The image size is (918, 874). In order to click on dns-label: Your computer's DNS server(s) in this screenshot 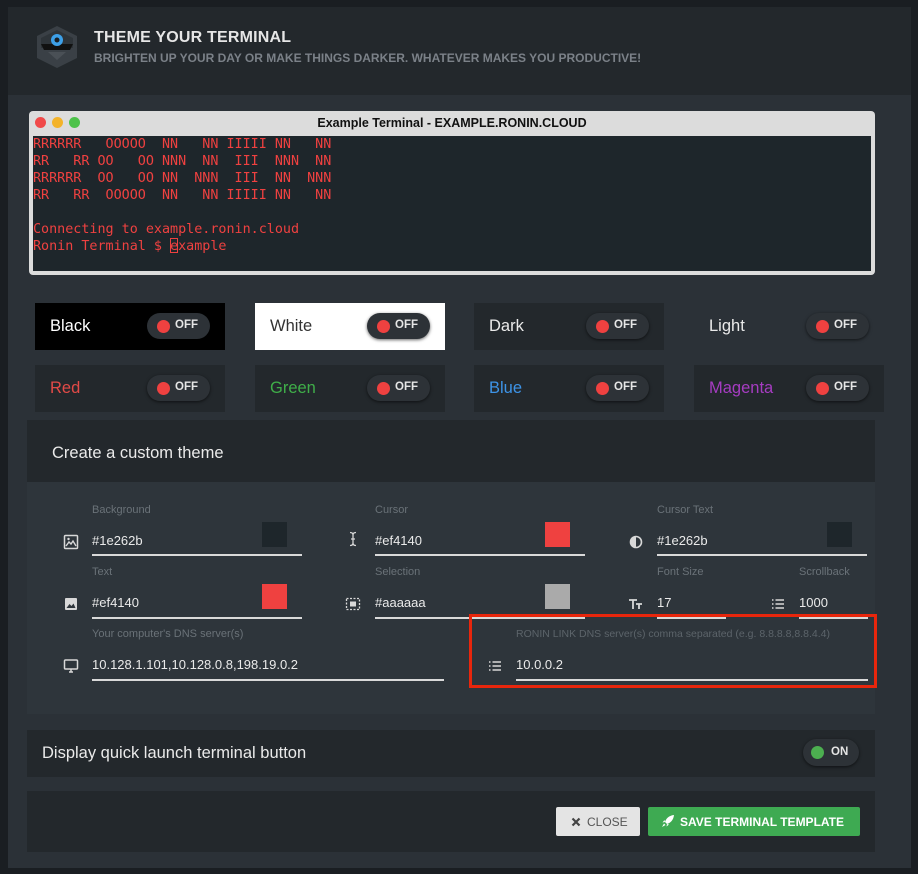, I will do `click(168, 634)`.